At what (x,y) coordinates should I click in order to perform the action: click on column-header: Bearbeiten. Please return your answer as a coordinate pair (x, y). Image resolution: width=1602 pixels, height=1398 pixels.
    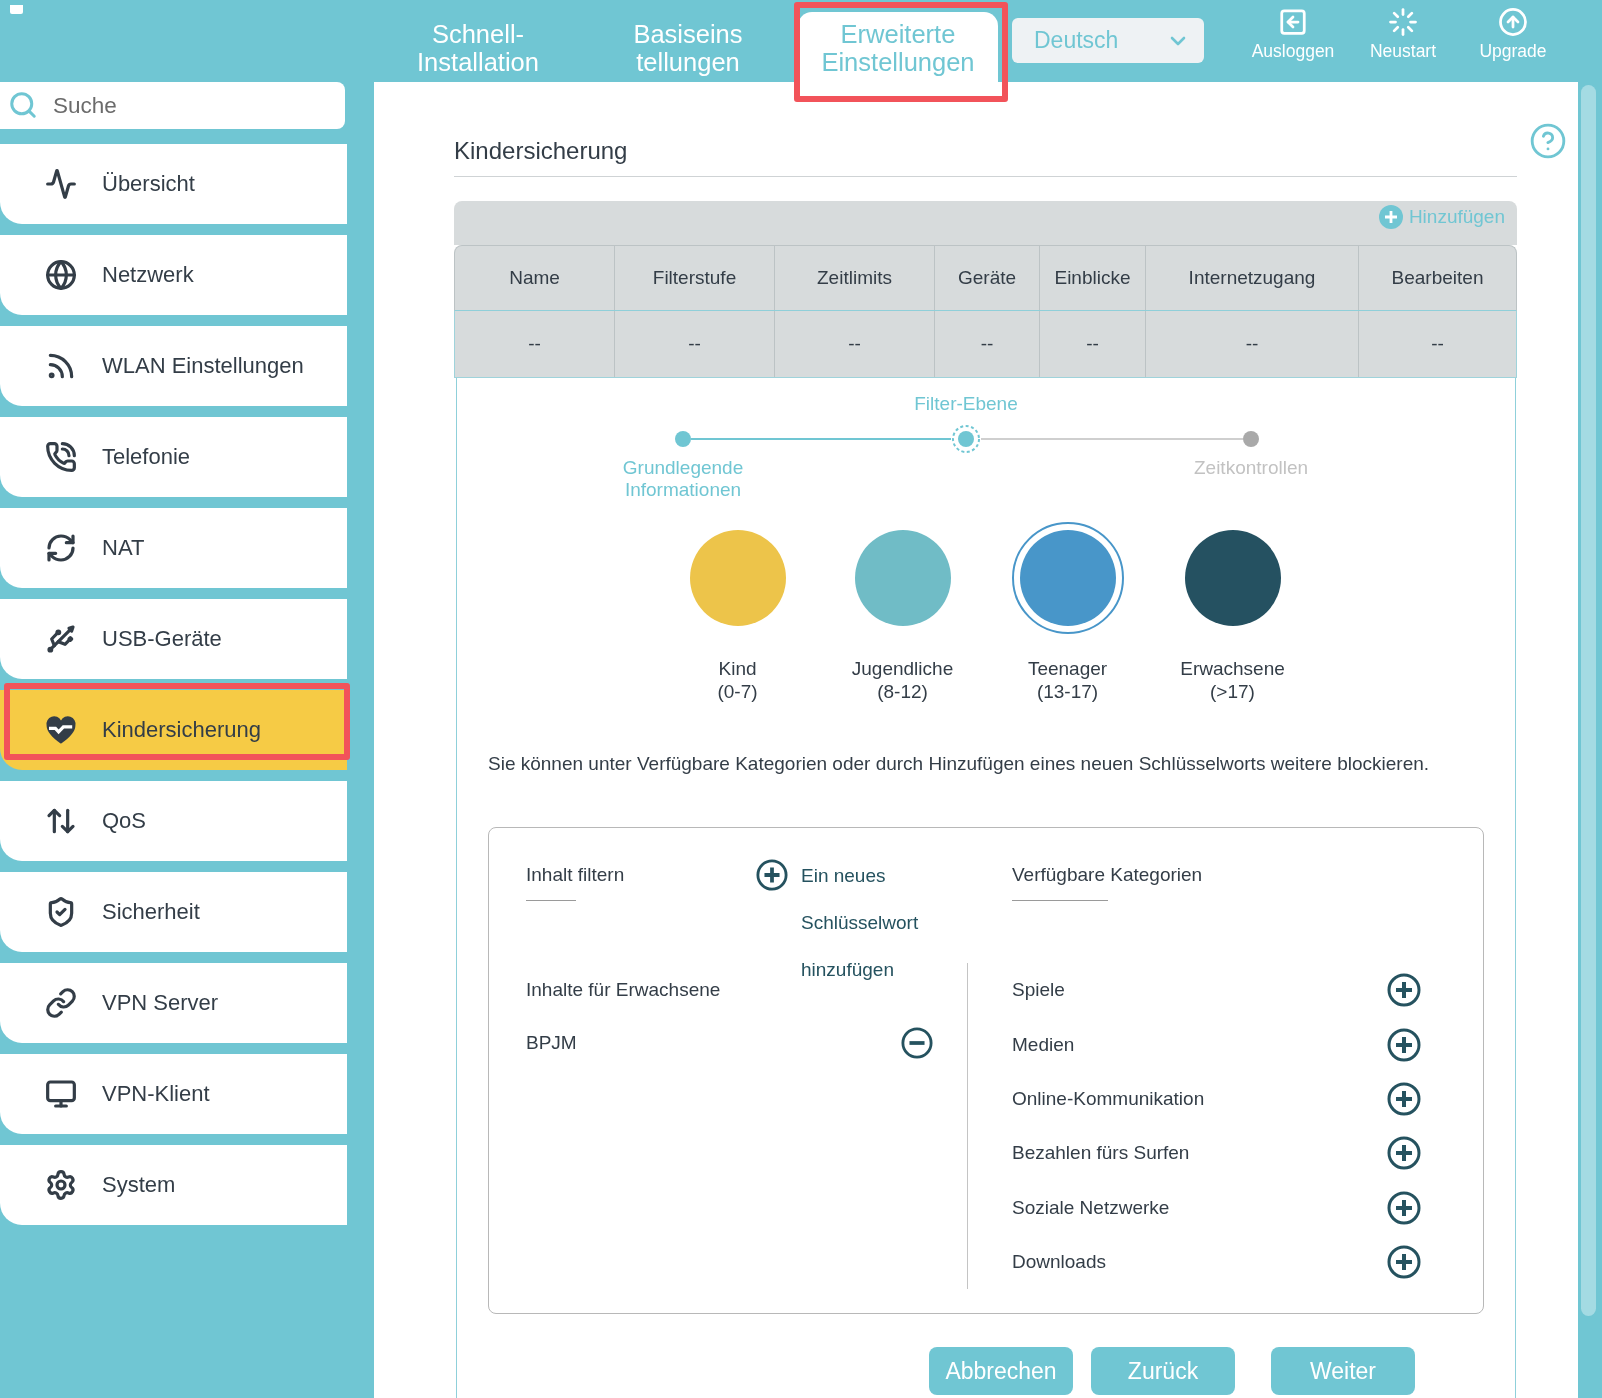
    Looking at the image, I should click on (1437, 278).